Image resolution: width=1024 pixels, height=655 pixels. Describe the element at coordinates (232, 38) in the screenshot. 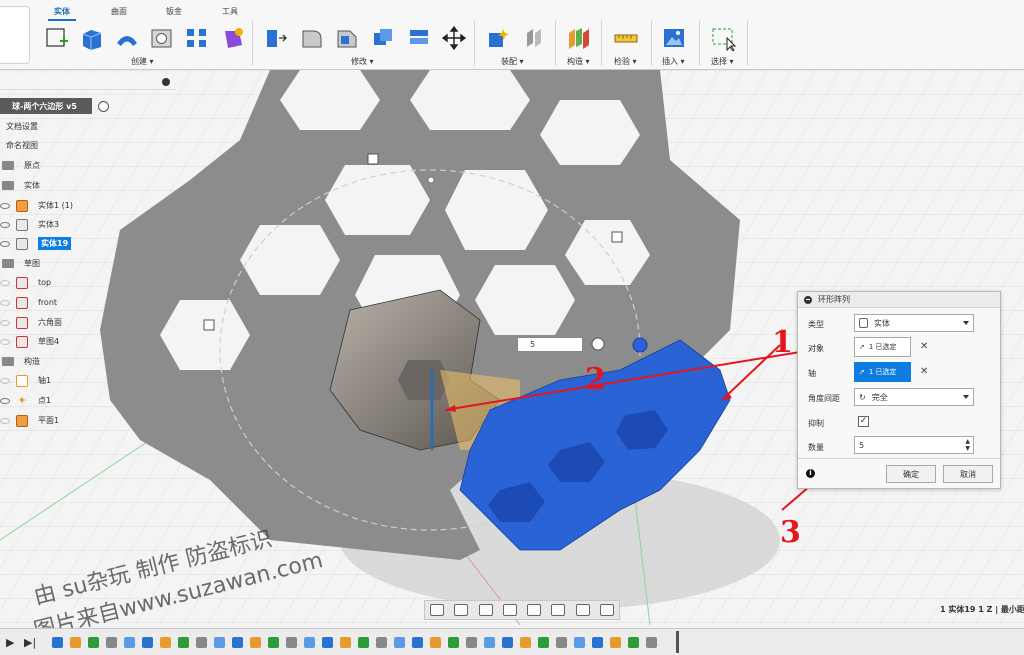

I see `create-form-icon` at that location.